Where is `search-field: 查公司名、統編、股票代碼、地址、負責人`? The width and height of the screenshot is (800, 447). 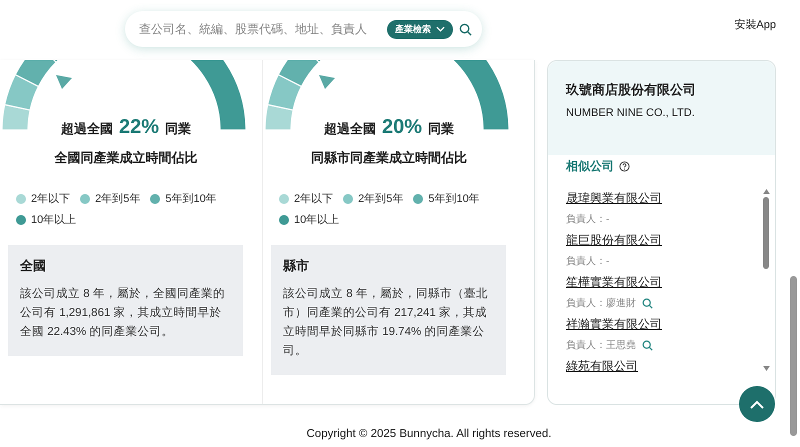 search-field: 查公司名、統編、股票代碼、地址、負責人 is located at coordinates (260, 29).